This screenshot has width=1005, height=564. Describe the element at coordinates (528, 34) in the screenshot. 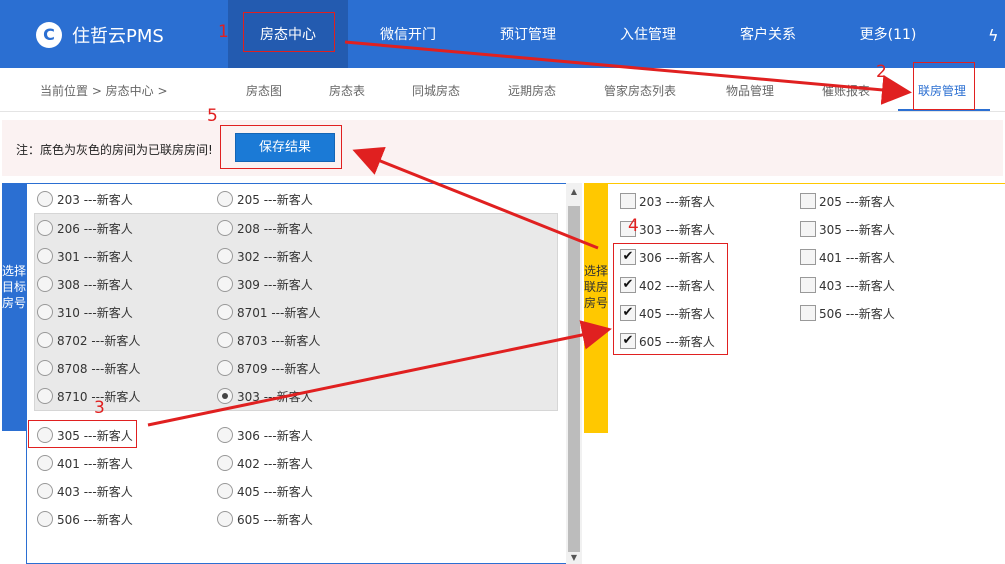

I see `nav-item-booking: 预订管理` at that location.